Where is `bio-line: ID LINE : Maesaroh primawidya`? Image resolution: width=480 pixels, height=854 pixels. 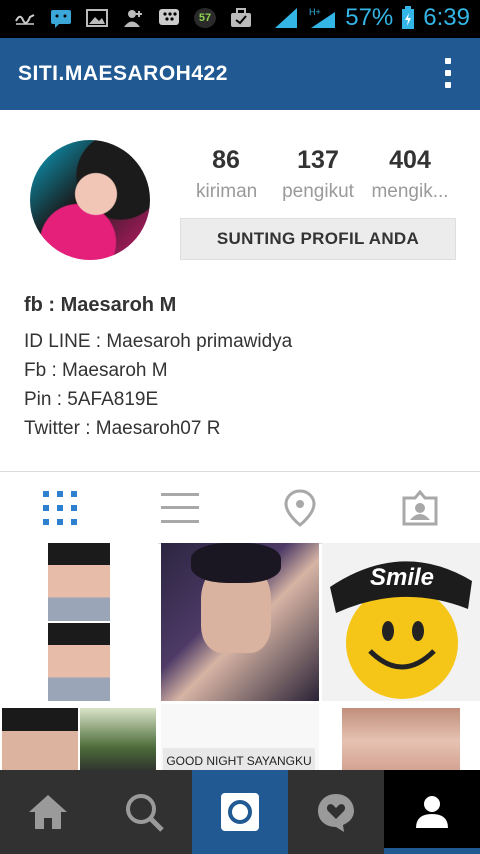 bio-line: ID LINE : Maesaroh primawidya is located at coordinates (158, 341).